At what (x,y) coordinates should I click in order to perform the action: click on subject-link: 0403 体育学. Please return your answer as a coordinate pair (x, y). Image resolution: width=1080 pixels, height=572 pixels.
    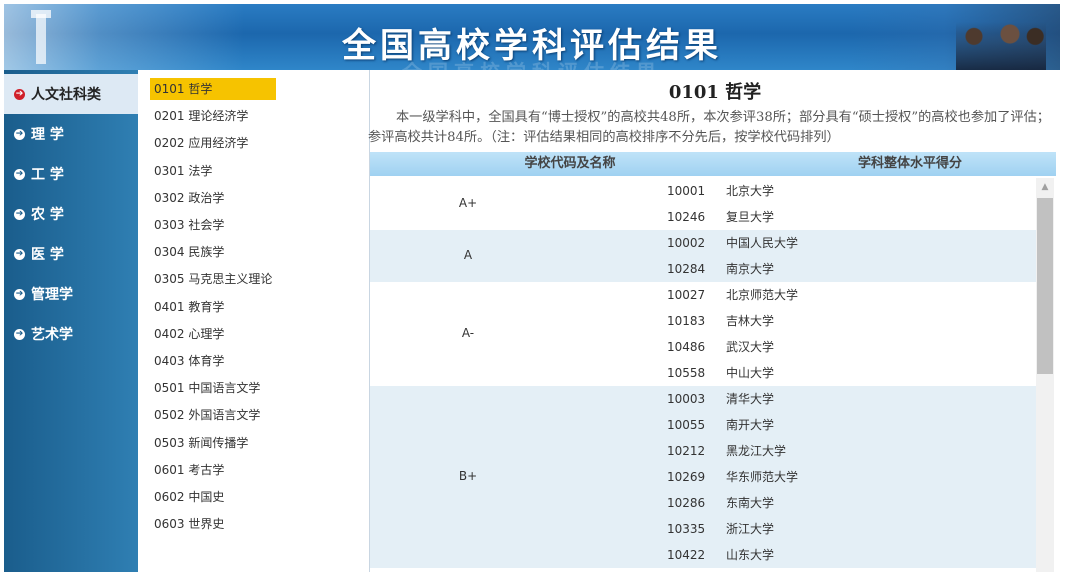
    Looking at the image, I should click on (189, 361).